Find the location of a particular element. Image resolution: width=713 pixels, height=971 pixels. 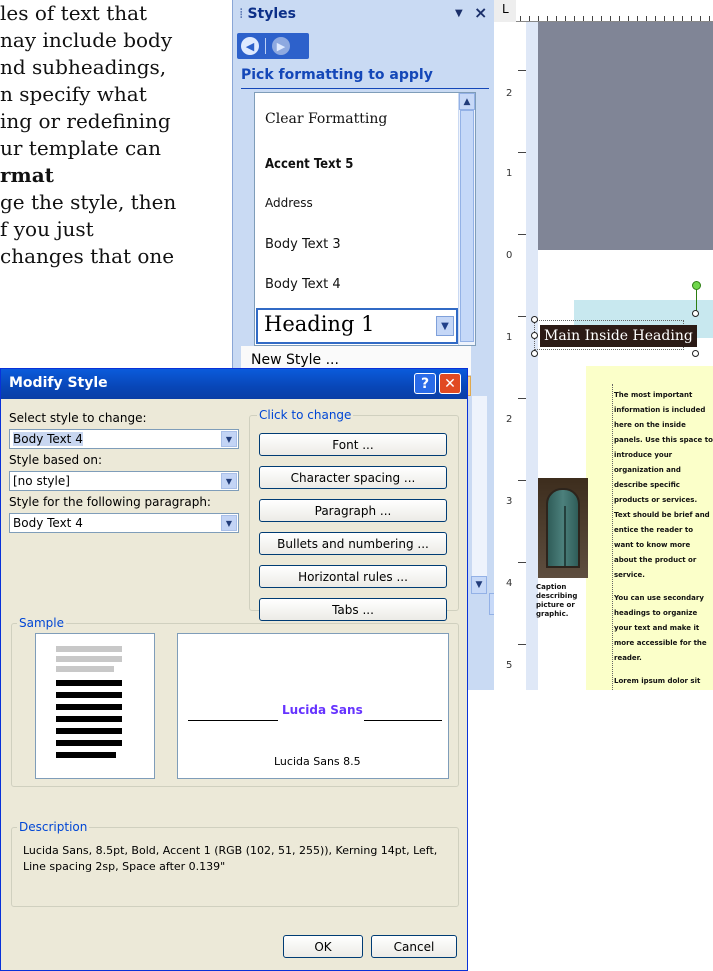

scroll-thumb is located at coordinates (467, 226).